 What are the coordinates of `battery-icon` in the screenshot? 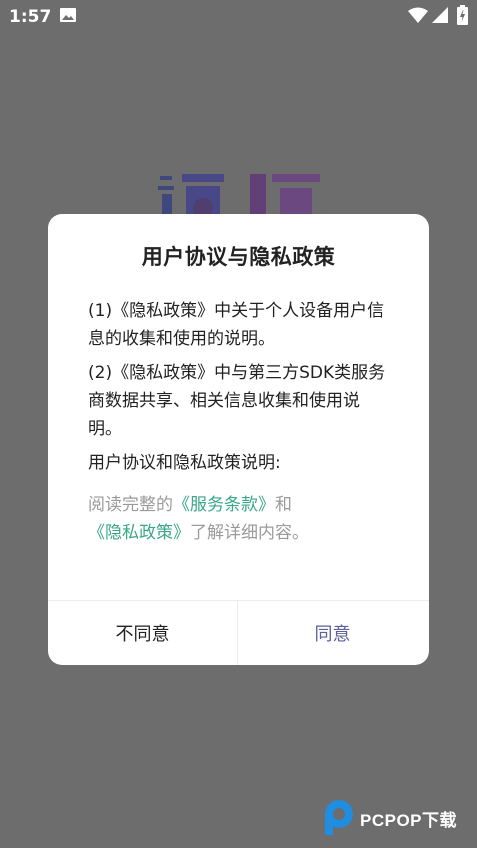 It's located at (462, 15).